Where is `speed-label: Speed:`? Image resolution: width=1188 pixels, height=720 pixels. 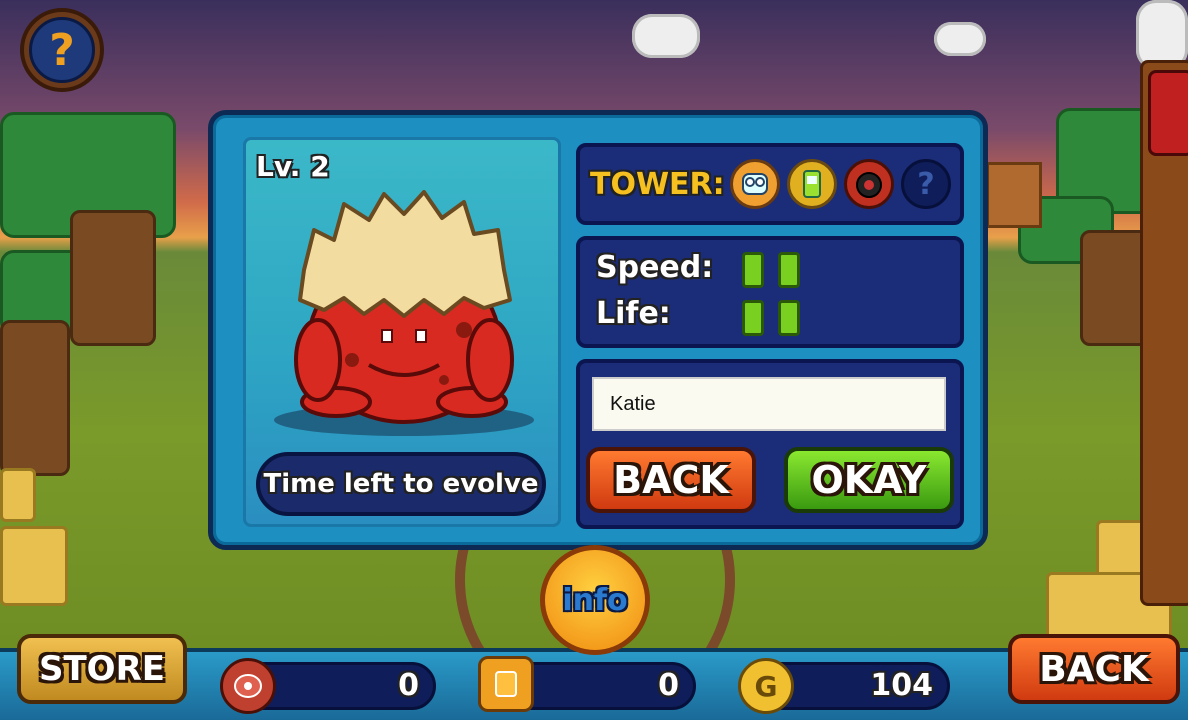 speed-label: Speed: is located at coordinates (655, 267).